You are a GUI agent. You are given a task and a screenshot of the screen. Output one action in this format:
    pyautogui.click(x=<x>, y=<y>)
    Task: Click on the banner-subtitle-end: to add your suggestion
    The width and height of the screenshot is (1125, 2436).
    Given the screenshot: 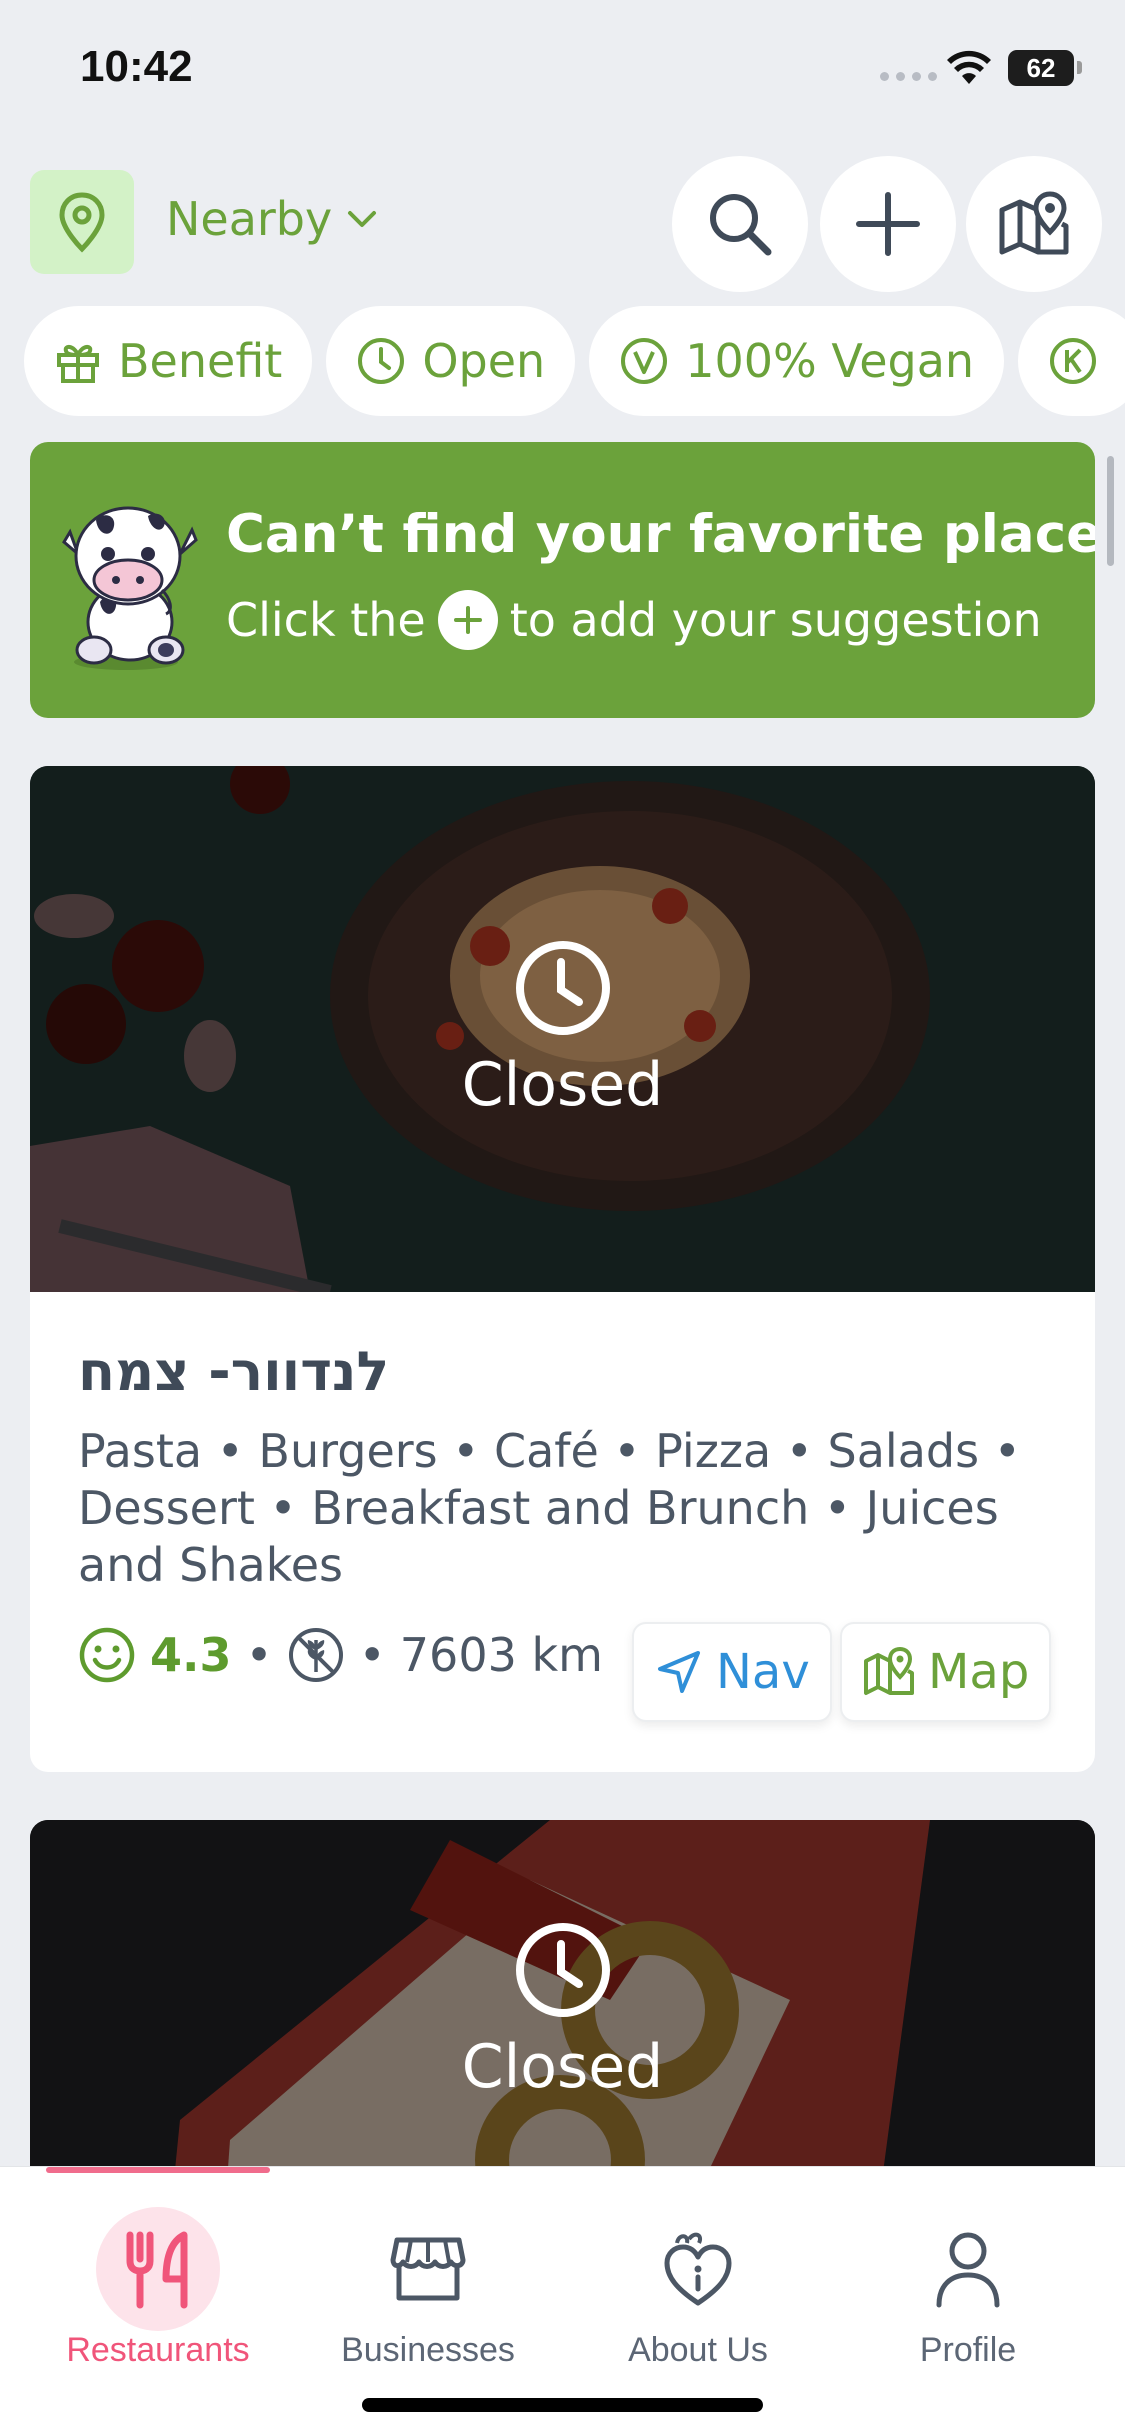 What is the action you would take?
    pyautogui.click(x=775, y=620)
    